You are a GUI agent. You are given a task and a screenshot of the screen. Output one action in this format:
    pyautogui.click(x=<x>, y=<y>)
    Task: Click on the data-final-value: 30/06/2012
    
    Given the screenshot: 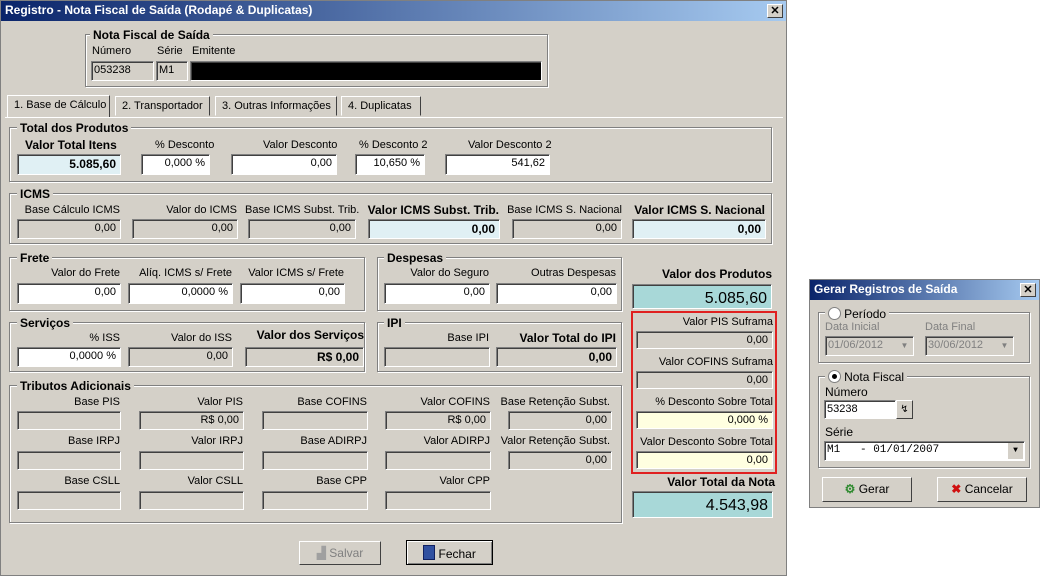 What is the action you would take?
    pyautogui.click(x=956, y=345)
    